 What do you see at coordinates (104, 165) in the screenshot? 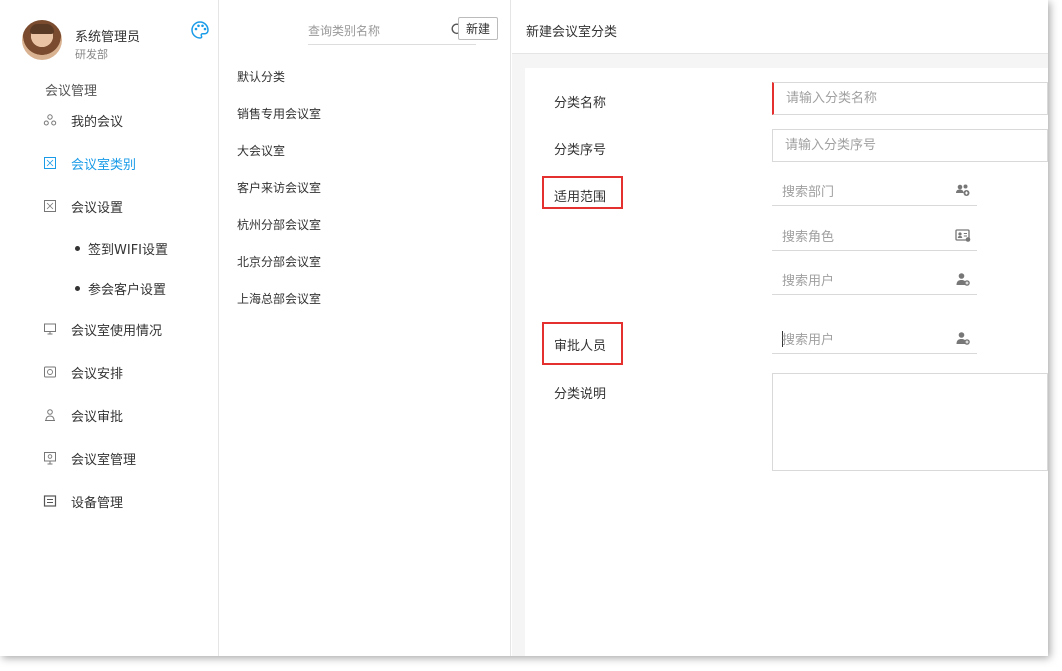
I see `sidebar-item-label: 会议室类别` at bounding box center [104, 165].